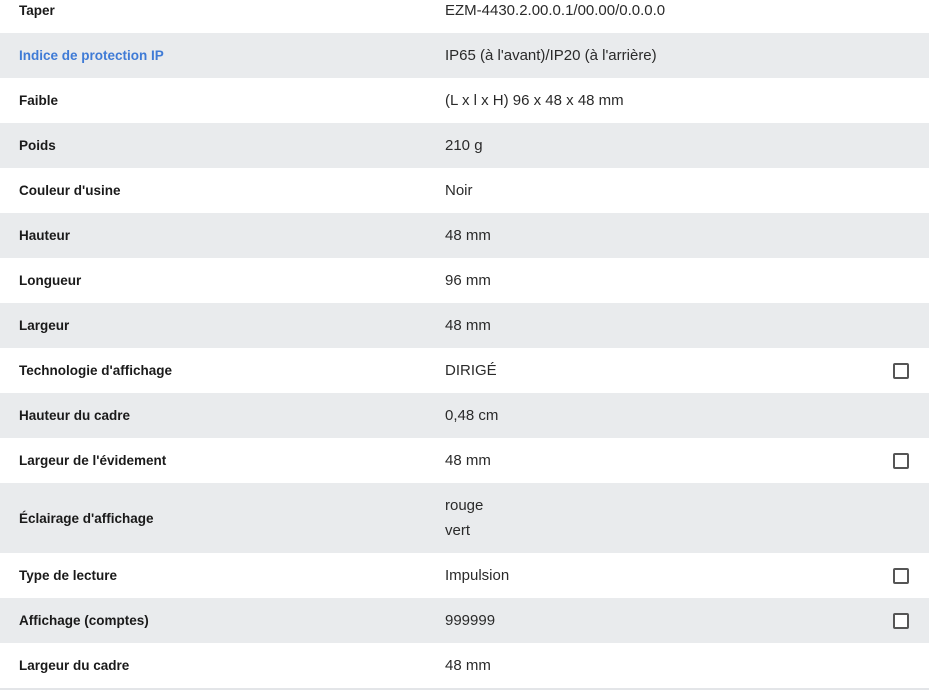 This screenshot has width=933, height=690. I want to click on spec-row-cutout-width: Largeur de l'évidement 48 mm, so click(464, 460).